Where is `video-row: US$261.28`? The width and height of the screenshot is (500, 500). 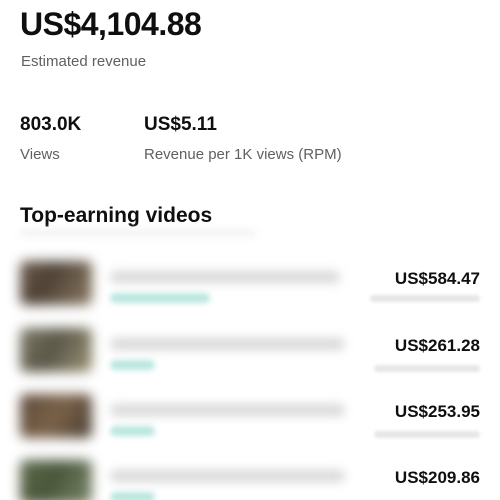
video-row: US$261.28 is located at coordinates (250, 358).